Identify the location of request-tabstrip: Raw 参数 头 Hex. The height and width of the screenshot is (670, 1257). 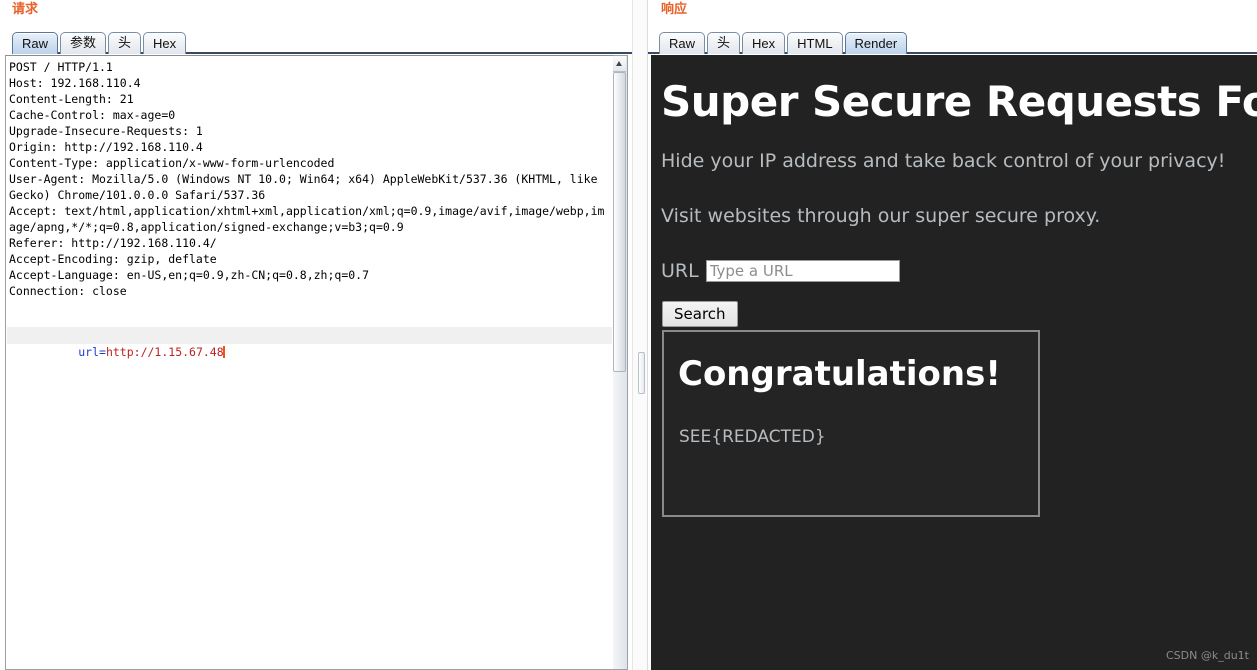
(634, 40).